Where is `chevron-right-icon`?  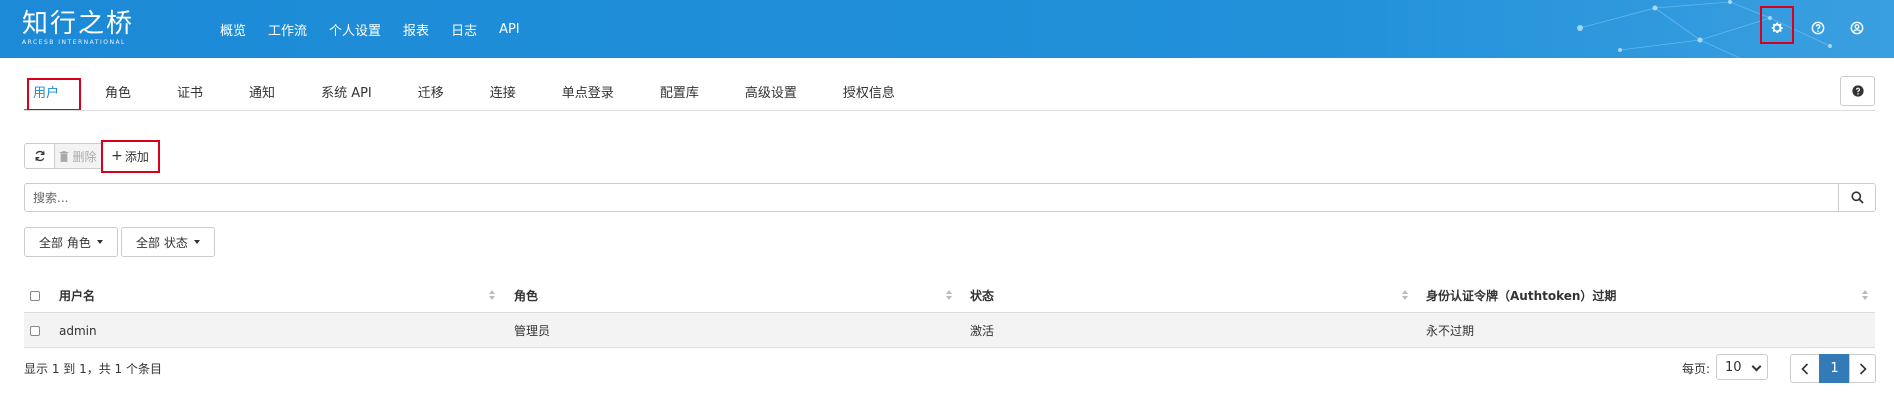
chevron-right-icon is located at coordinates (1863, 368).